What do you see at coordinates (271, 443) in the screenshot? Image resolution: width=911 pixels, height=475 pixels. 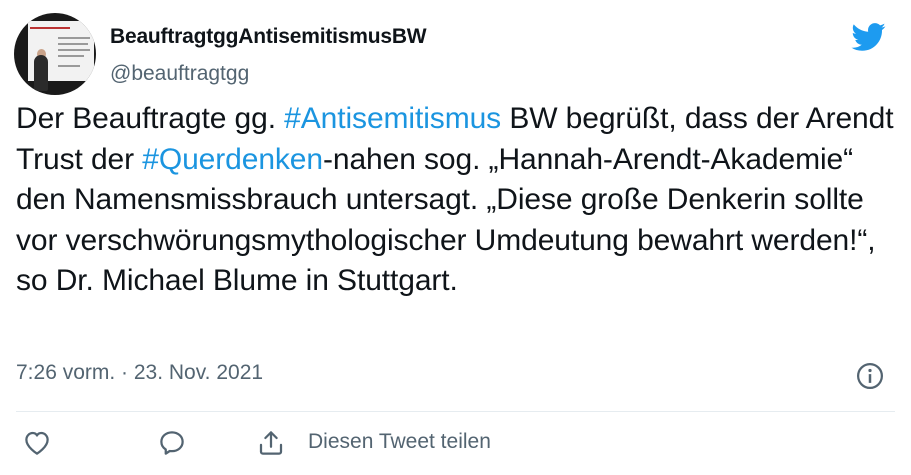 I see `share-icon` at bounding box center [271, 443].